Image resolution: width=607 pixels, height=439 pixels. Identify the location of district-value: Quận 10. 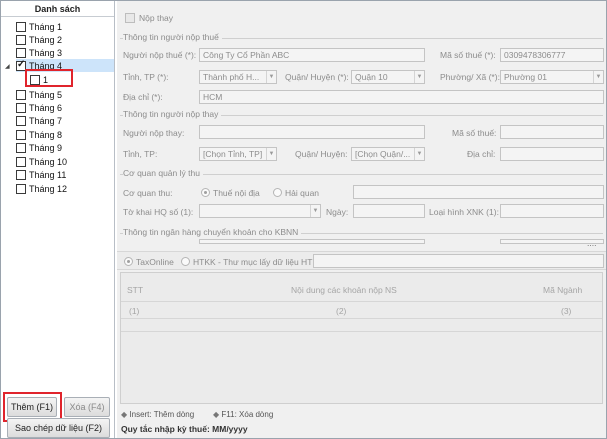
(371, 77).